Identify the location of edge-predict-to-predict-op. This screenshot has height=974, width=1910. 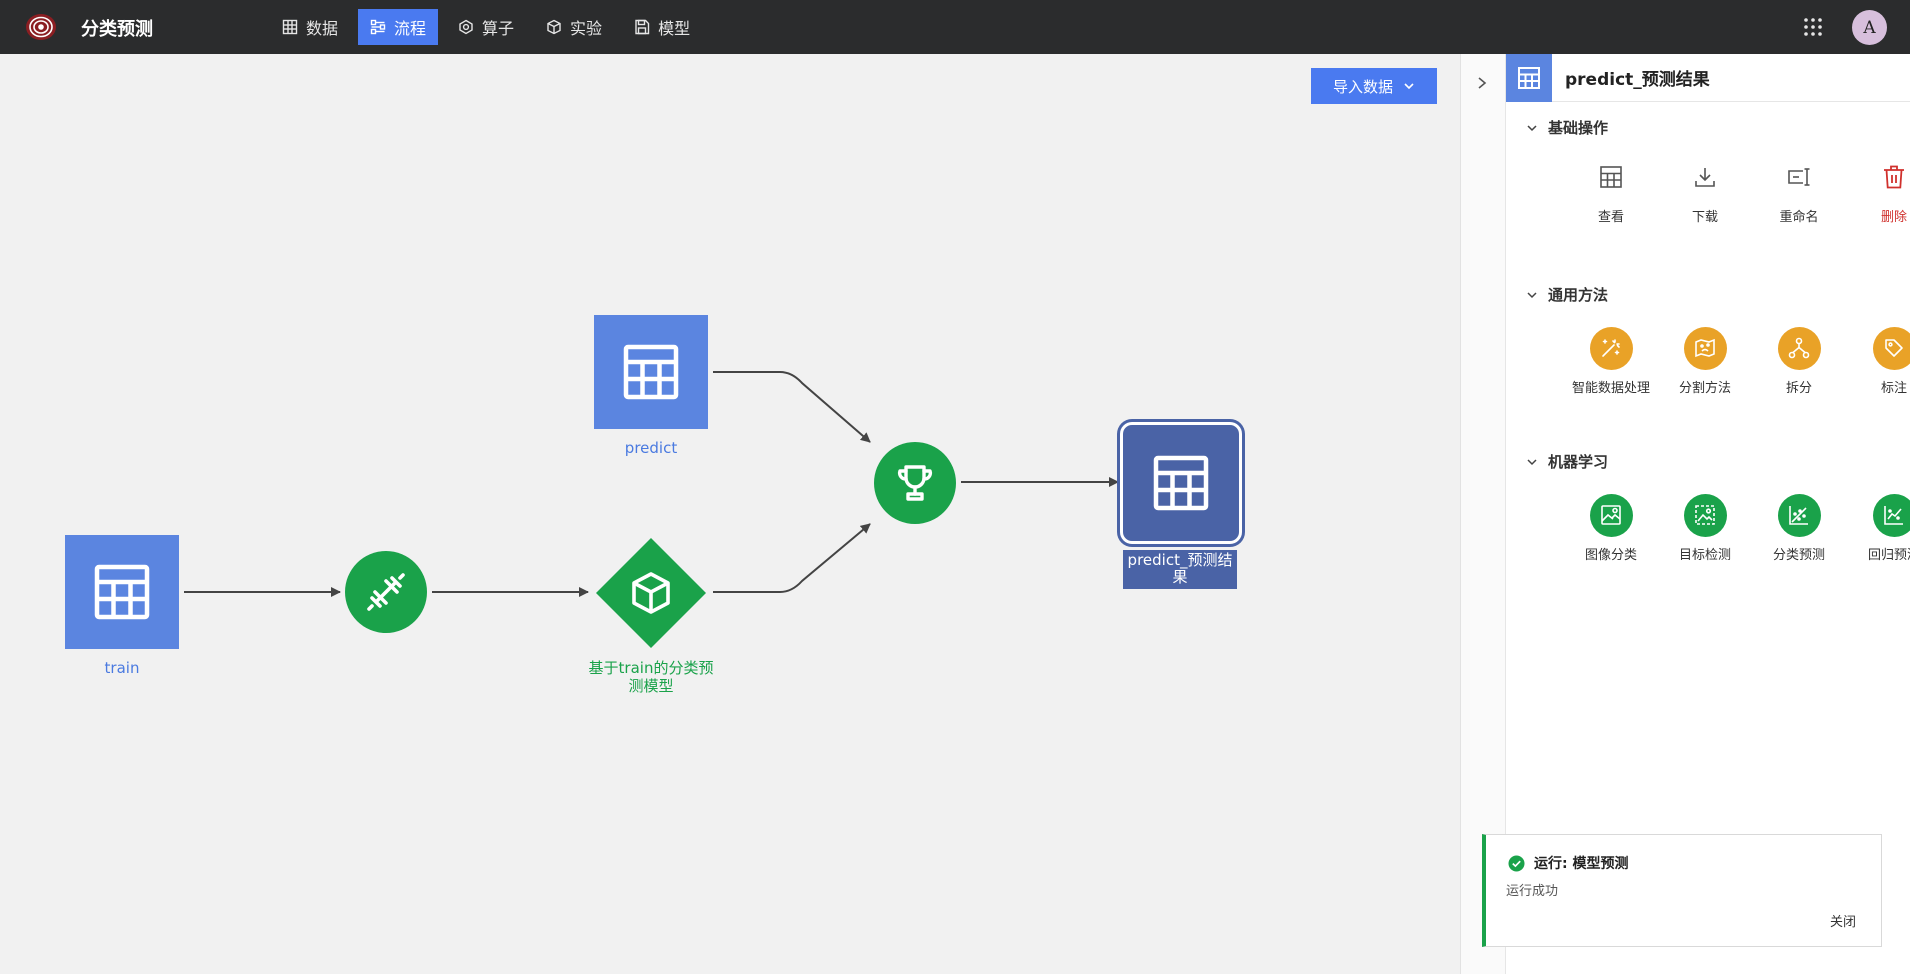
(792, 407).